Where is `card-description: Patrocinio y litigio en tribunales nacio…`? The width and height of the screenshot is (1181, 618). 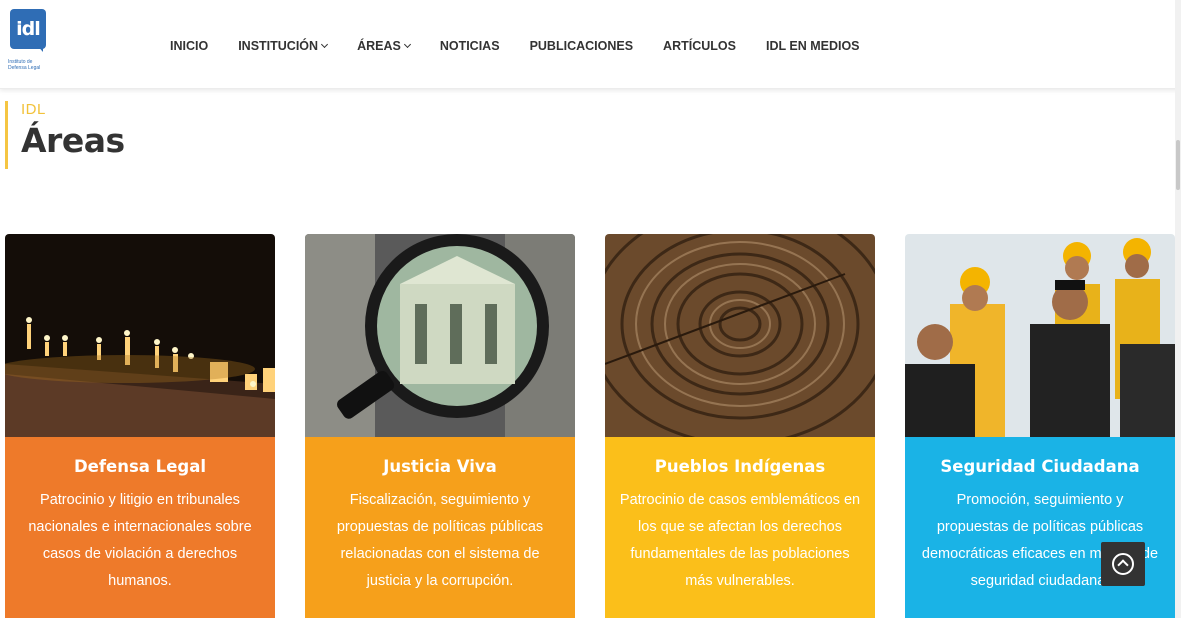 card-description: Patrocinio y litigio en tribunales nacio… is located at coordinates (140, 540).